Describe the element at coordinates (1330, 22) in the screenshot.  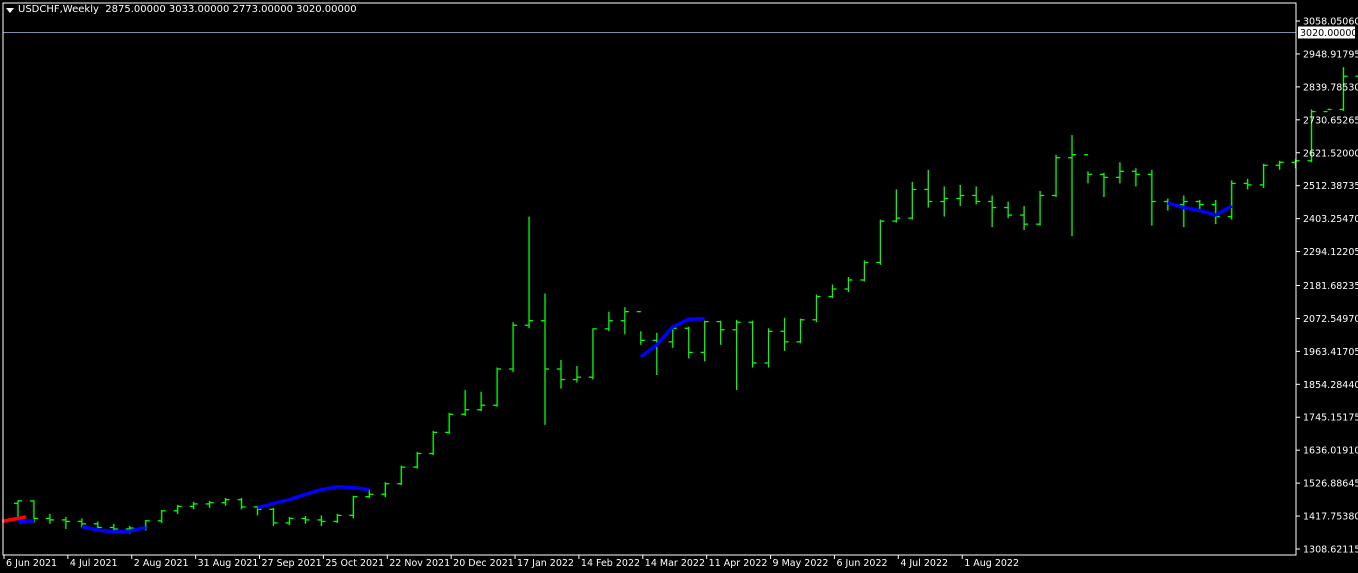
I see `y-tick-label: 3058.05060` at that location.